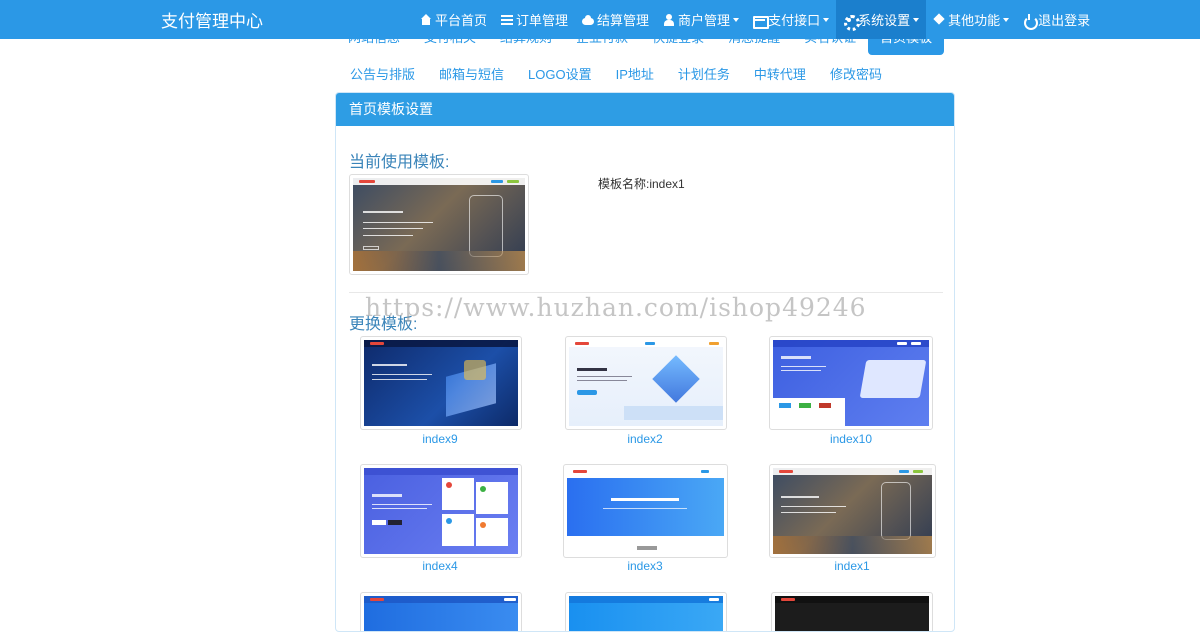 The height and width of the screenshot is (632, 1200). Describe the element at coordinates (704, 74) in the screenshot. I see `tab-scheduled-tasks: 计划任务` at that location.